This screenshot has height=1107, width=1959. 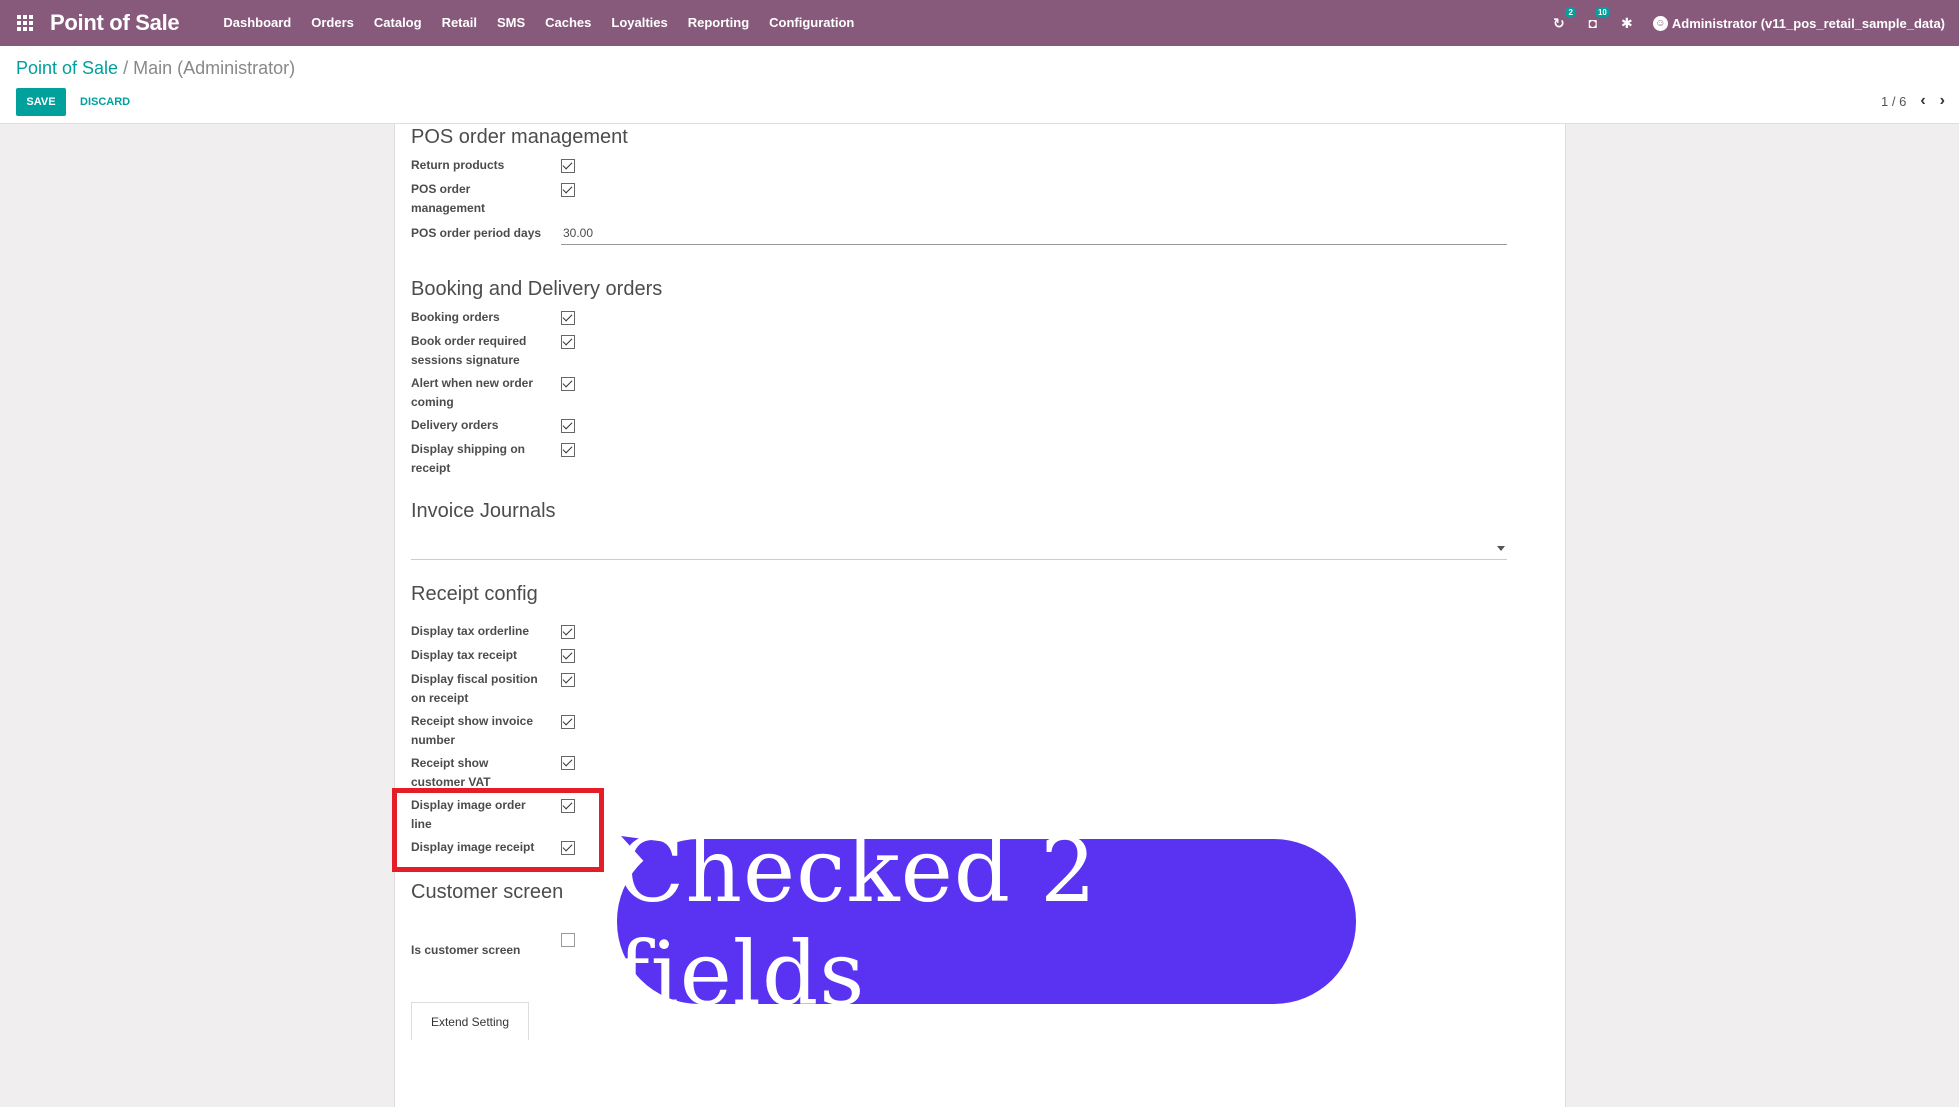 I want to click on breadcrumb-parent: Point of Sale, so click(x=67, y=68).